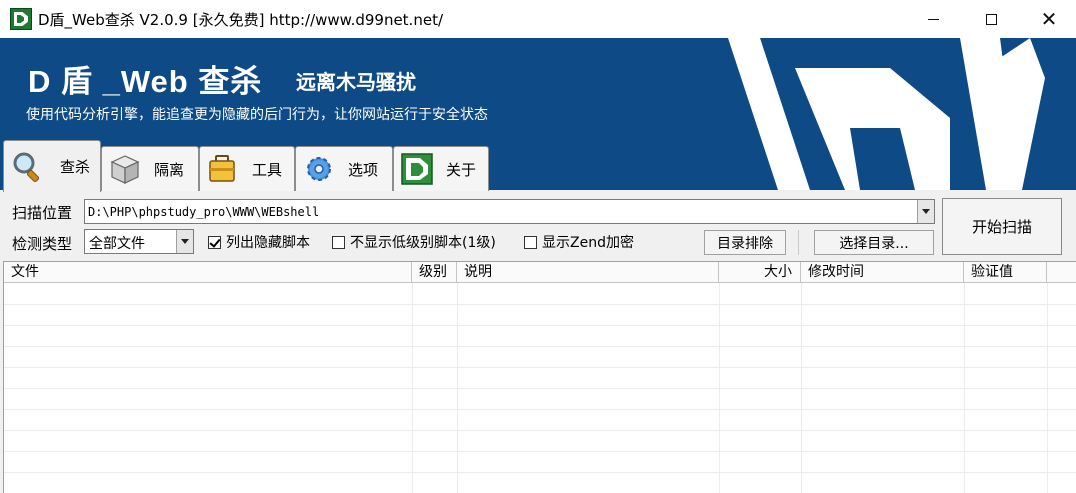 Image resolution: width=1076 pixels, height=493 pixels. What do you see at coordinates (344, 168) in the screenshot?
I see `tab-options: 选项` at bounding box center [344, 168].